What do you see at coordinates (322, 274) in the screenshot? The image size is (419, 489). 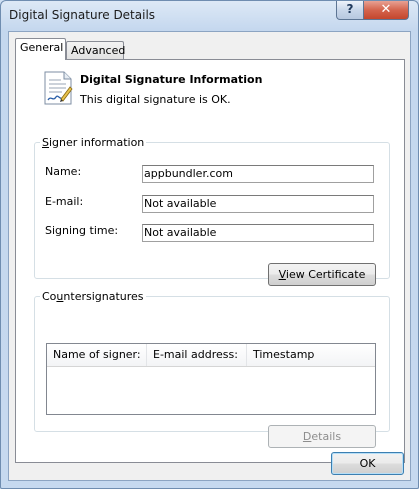 I see `view-certificate-button: View Certificate` at bounding box center [322, 274].